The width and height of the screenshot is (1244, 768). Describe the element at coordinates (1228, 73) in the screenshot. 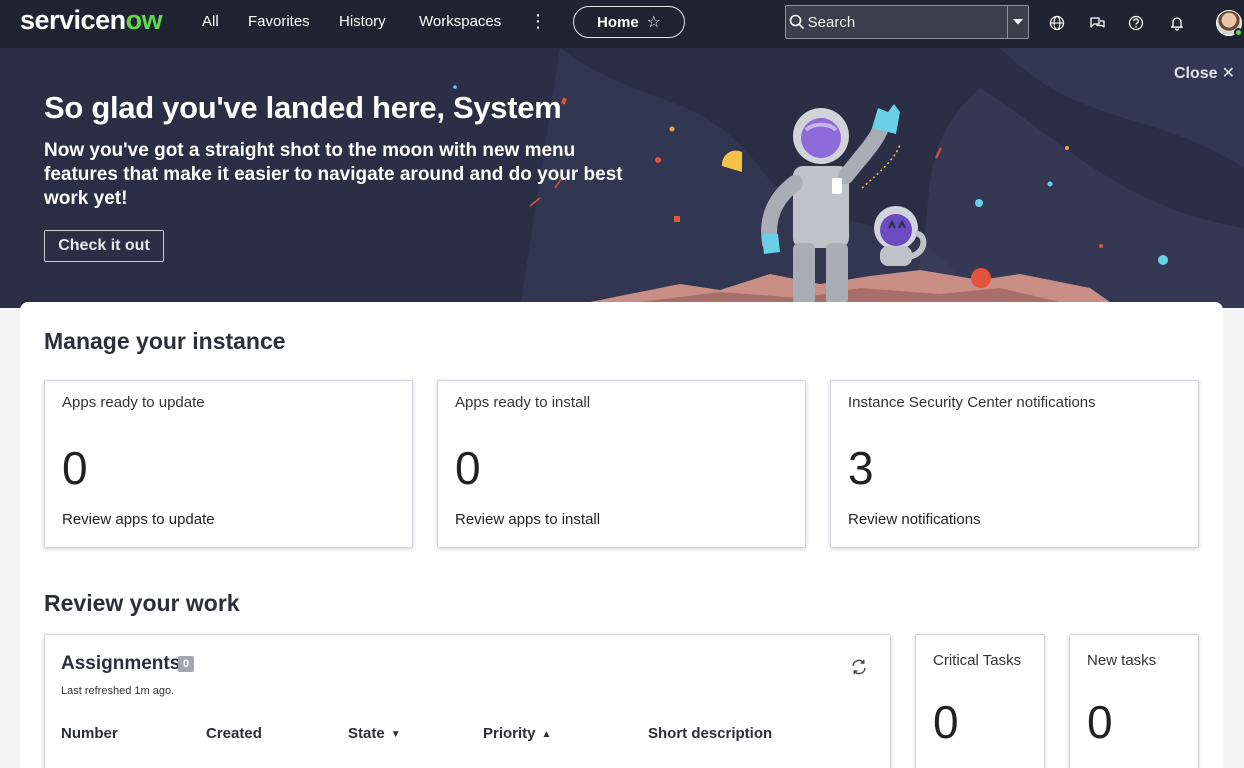

I see `close-icon: ✕` at that location.